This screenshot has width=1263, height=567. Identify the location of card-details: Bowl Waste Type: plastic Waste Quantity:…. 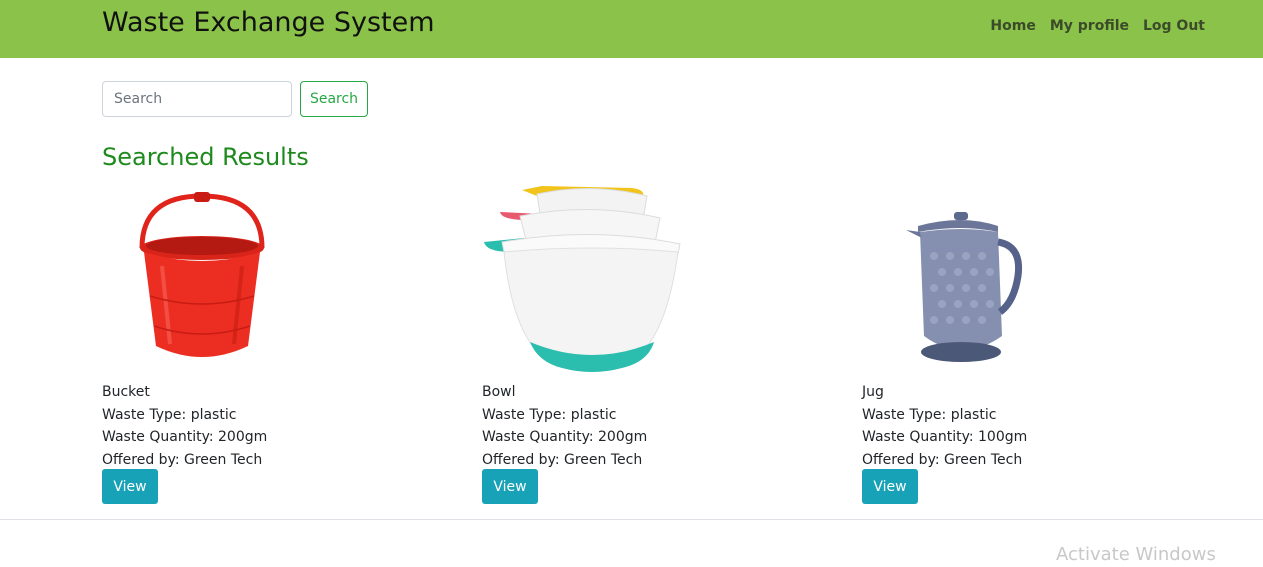
(564, 426).